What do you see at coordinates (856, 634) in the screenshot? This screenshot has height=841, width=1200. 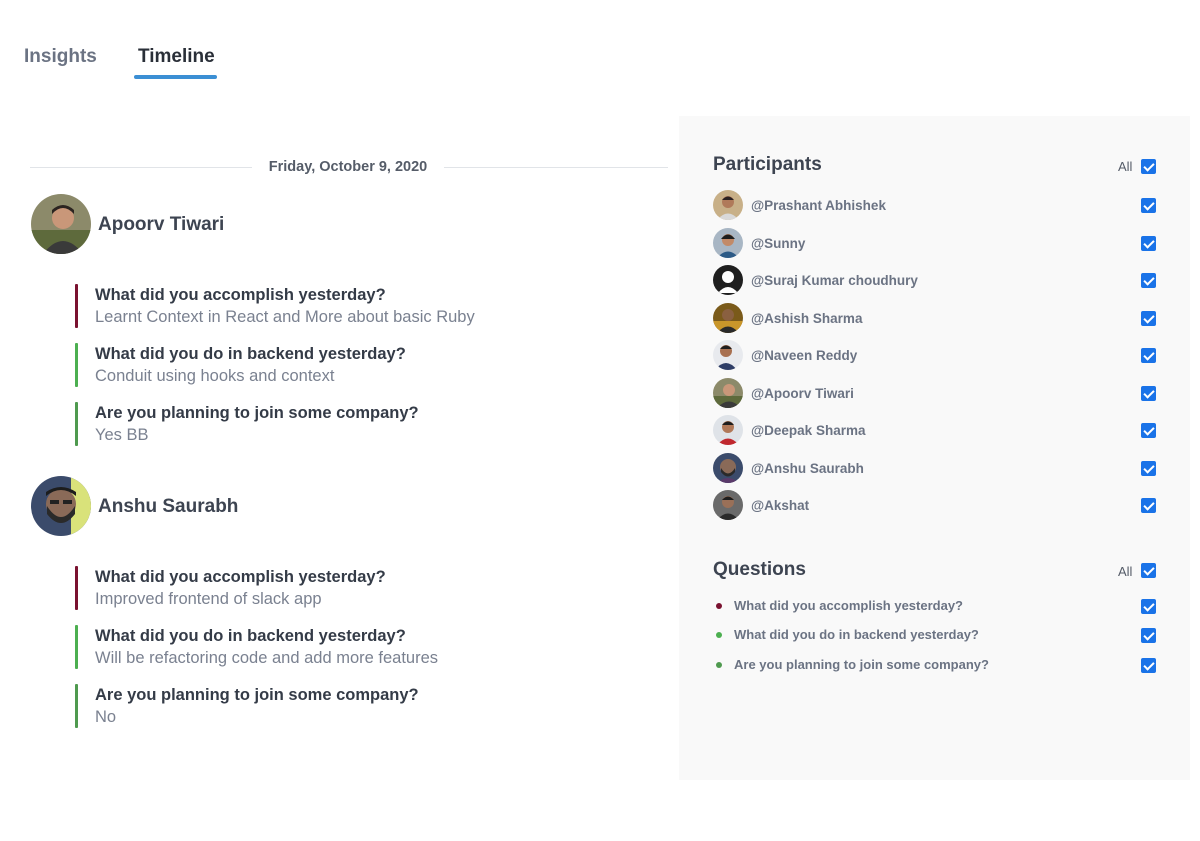 I see `question-filter-label: What did you do in backend yesterday?` at bounding box center [856, 634].